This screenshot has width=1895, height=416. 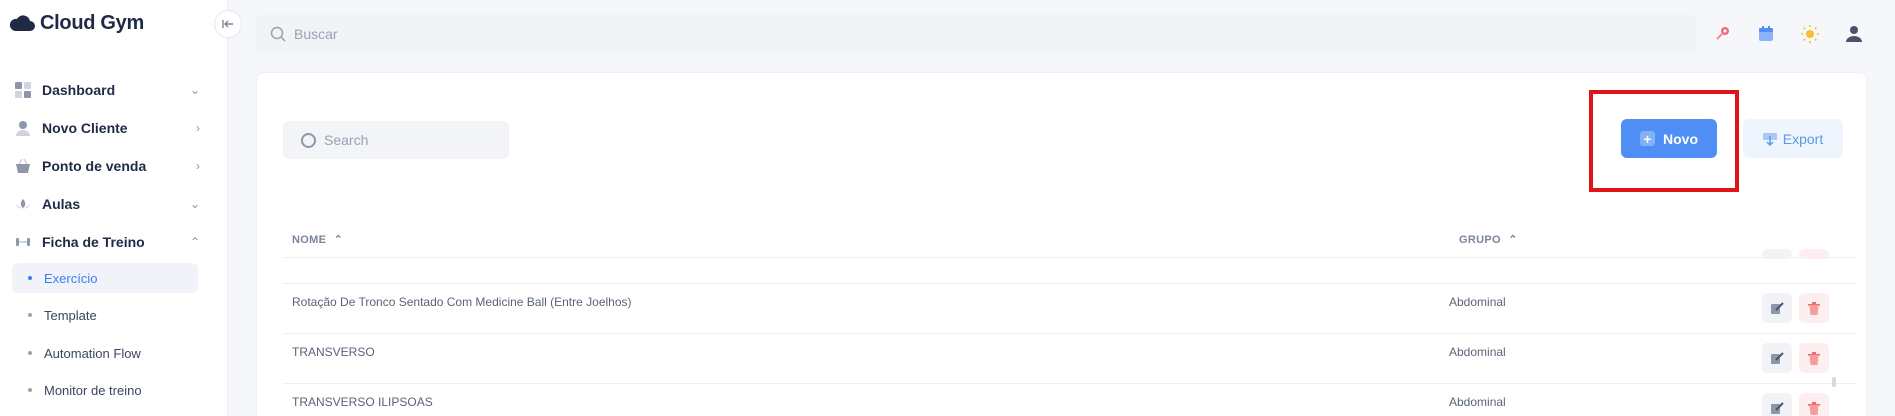 What do you see at coordinates (1480, 240) in the screenshot?
I see `column-header-label: GRUPO` at bounding box center [1480, 240].